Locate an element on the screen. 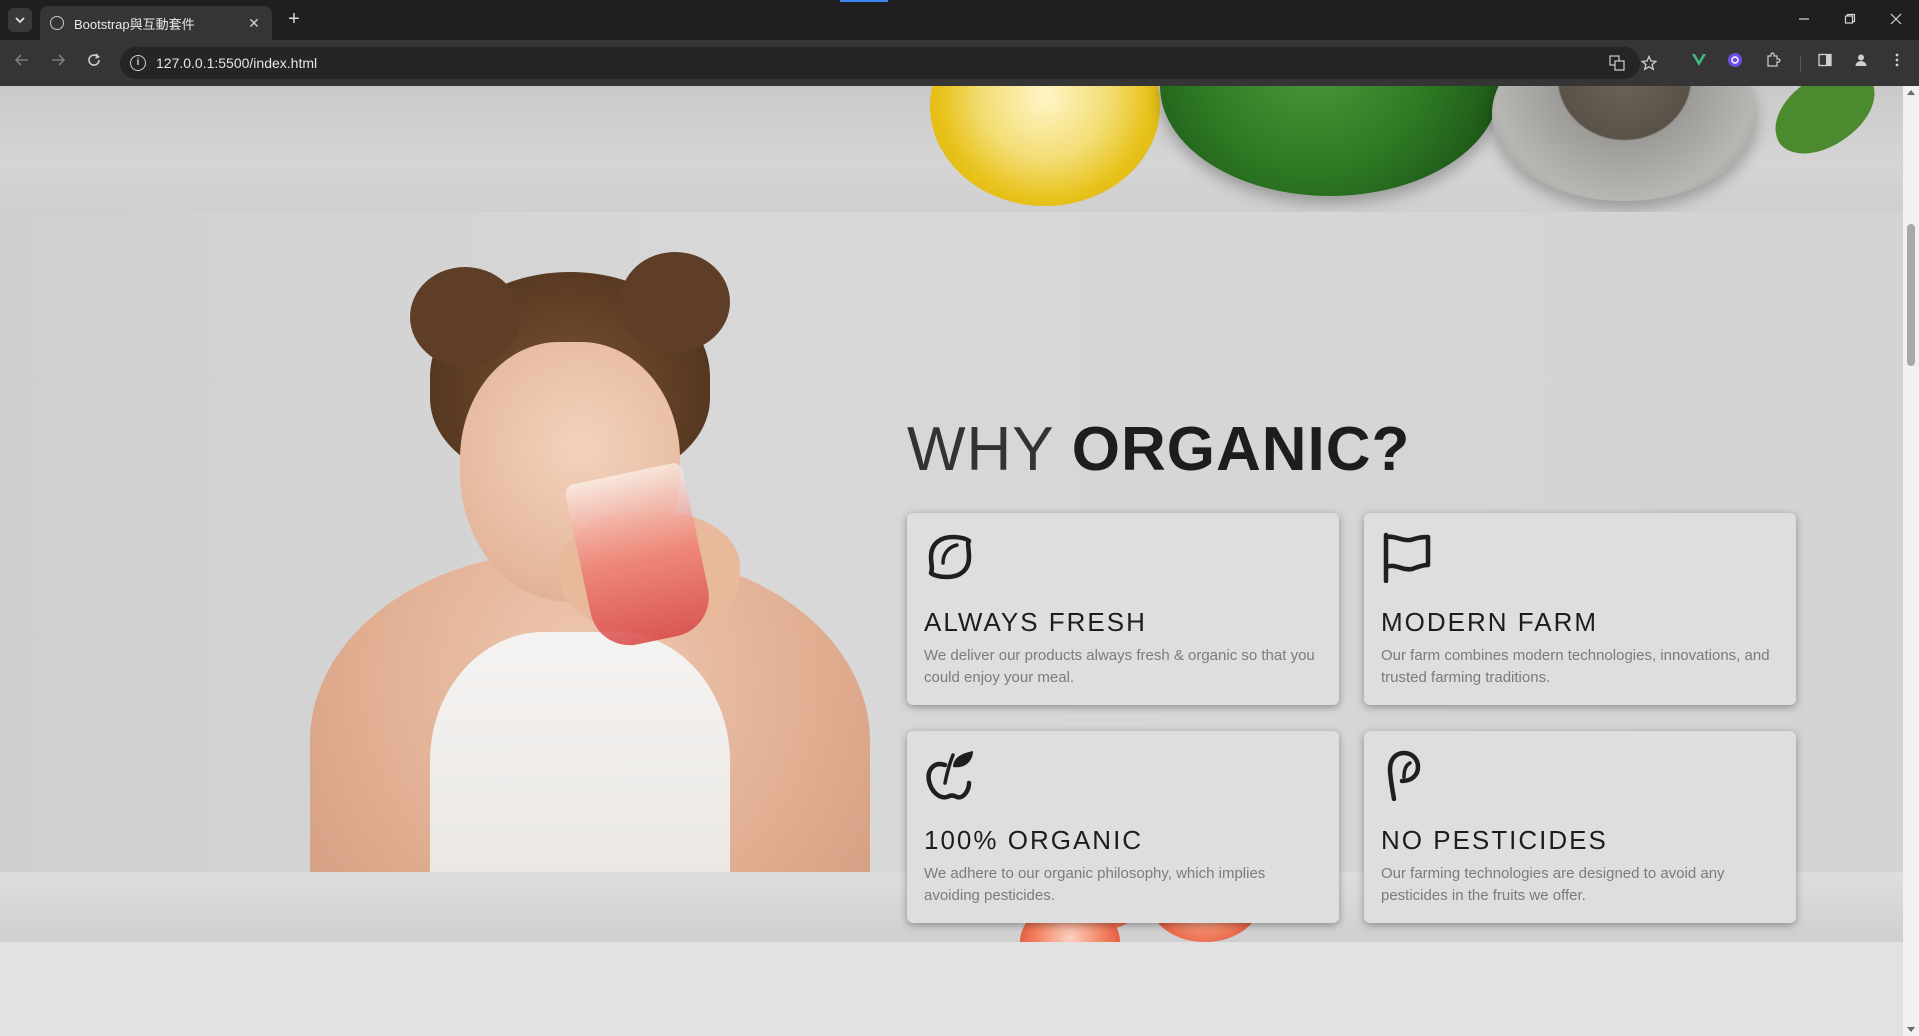  hero-food-image is located at coordinates (951, 149).